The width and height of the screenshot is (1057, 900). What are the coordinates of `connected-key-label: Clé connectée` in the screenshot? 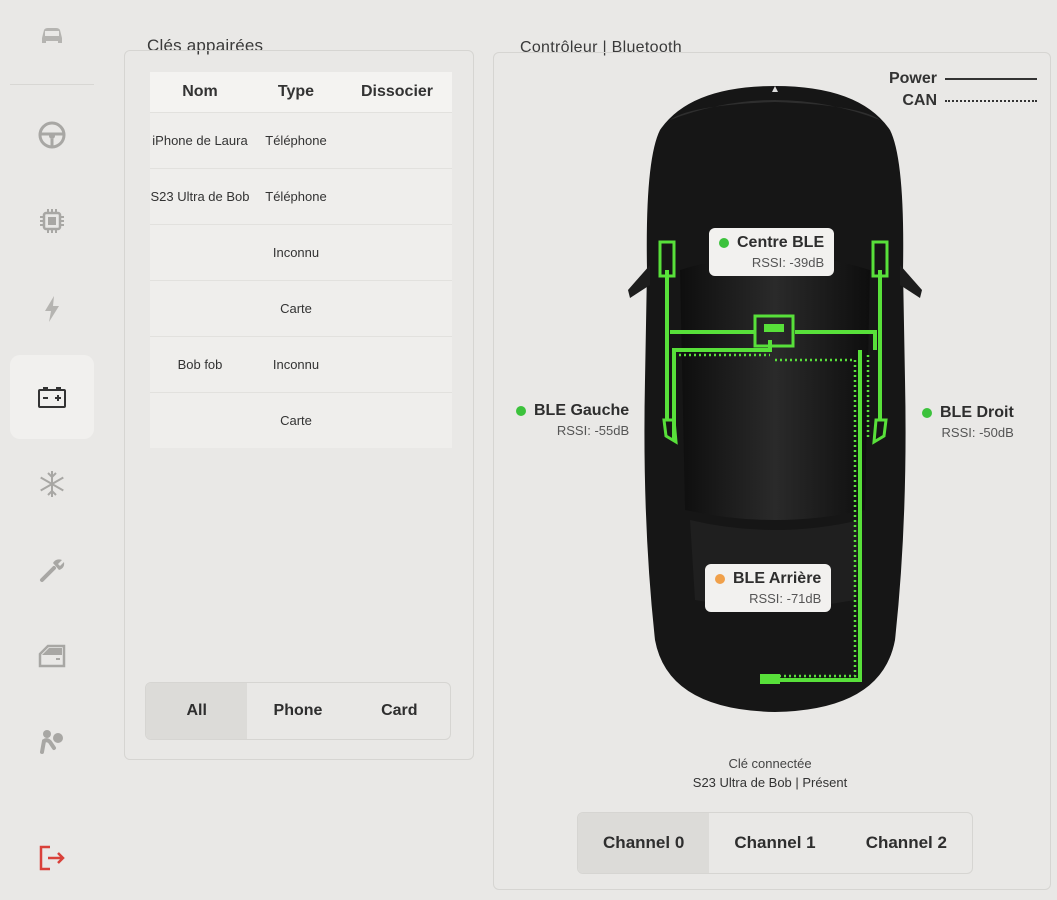 It's located at (770, 763).